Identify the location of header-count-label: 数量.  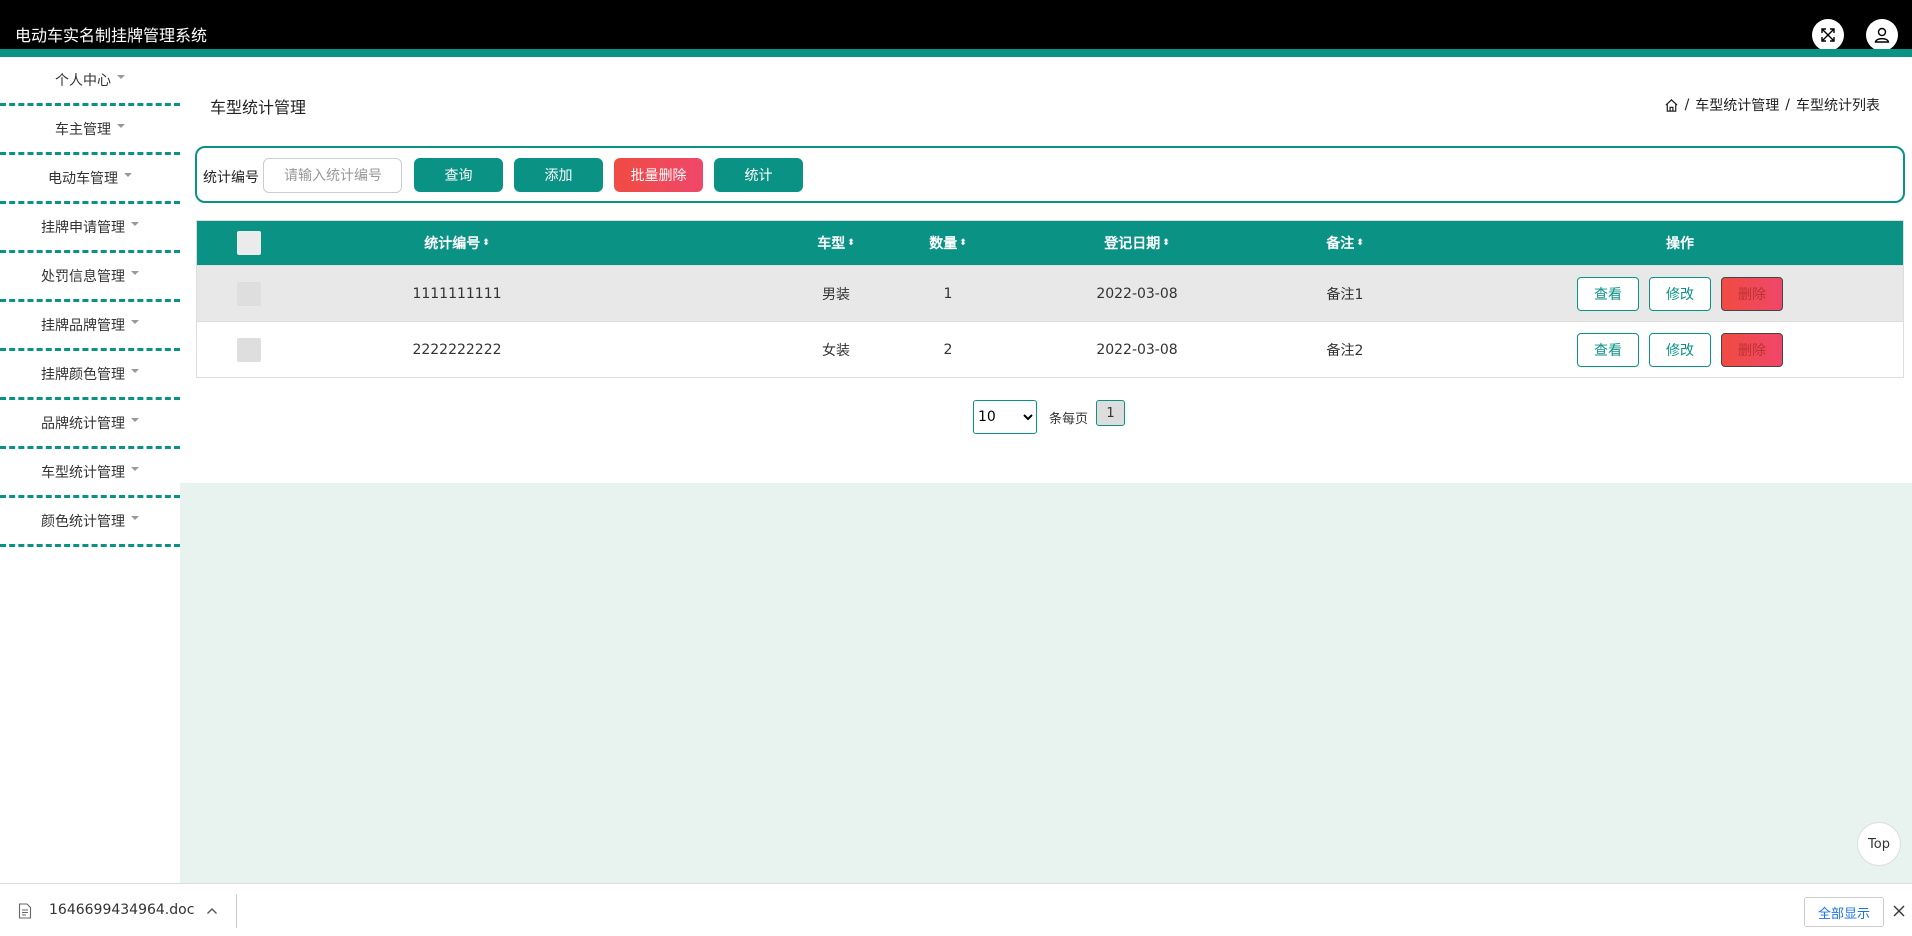
(943, 244).